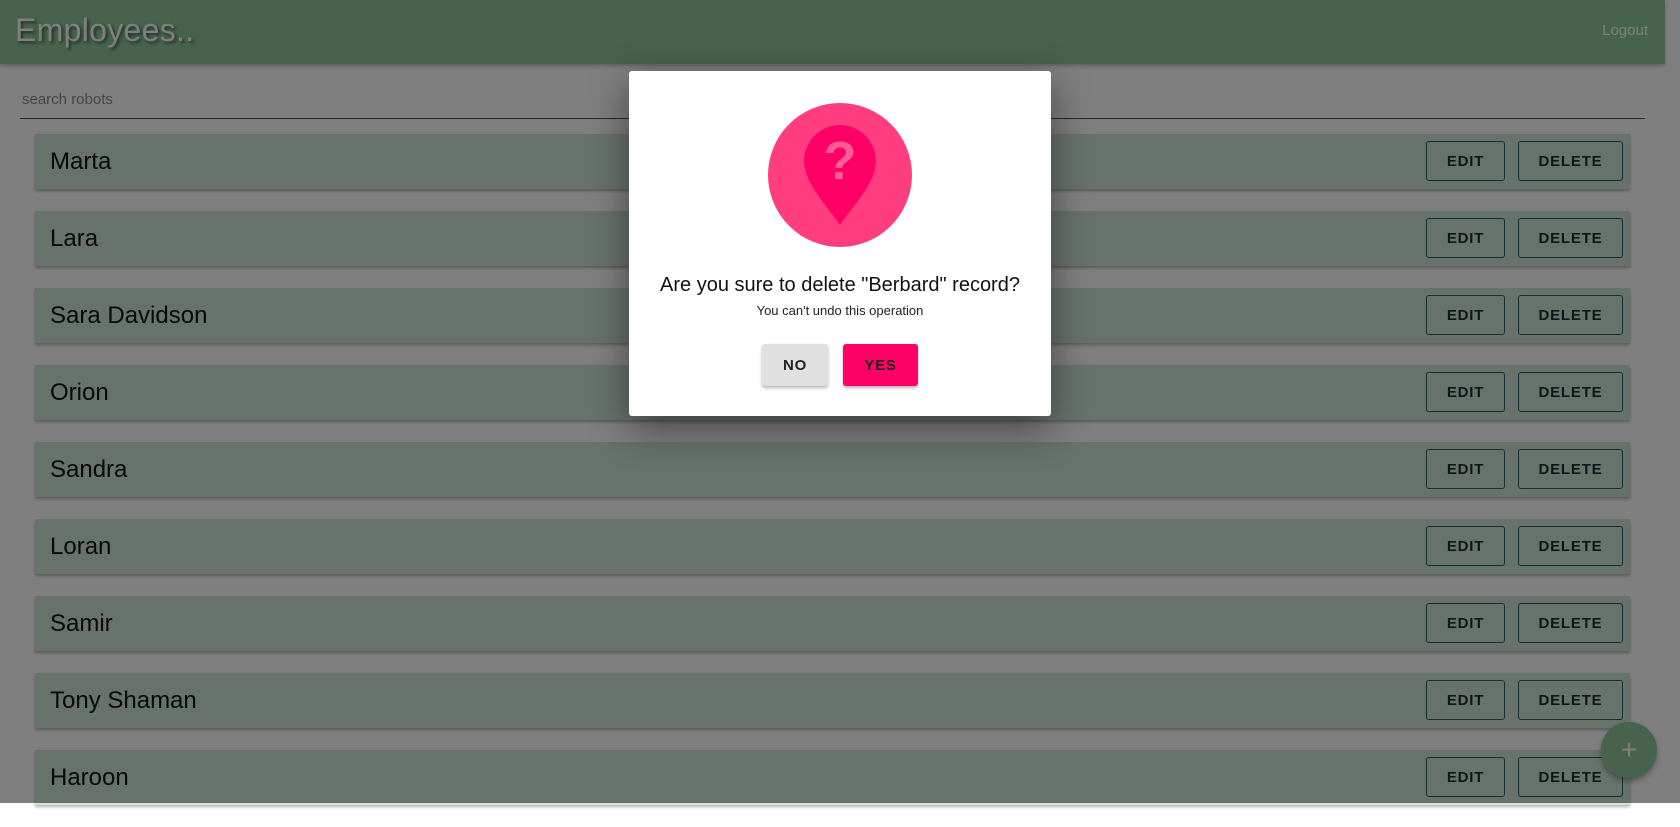  What do you see at coordinates (880, 365) in the screenshot?
I see `yes-button: YES` at bounding box center [880, 365].